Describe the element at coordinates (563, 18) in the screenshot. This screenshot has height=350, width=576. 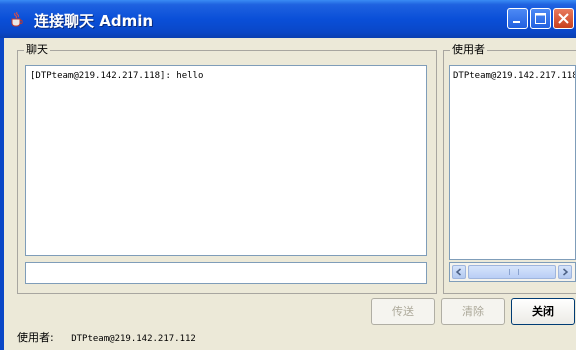
I see `close-window-button` at that location.